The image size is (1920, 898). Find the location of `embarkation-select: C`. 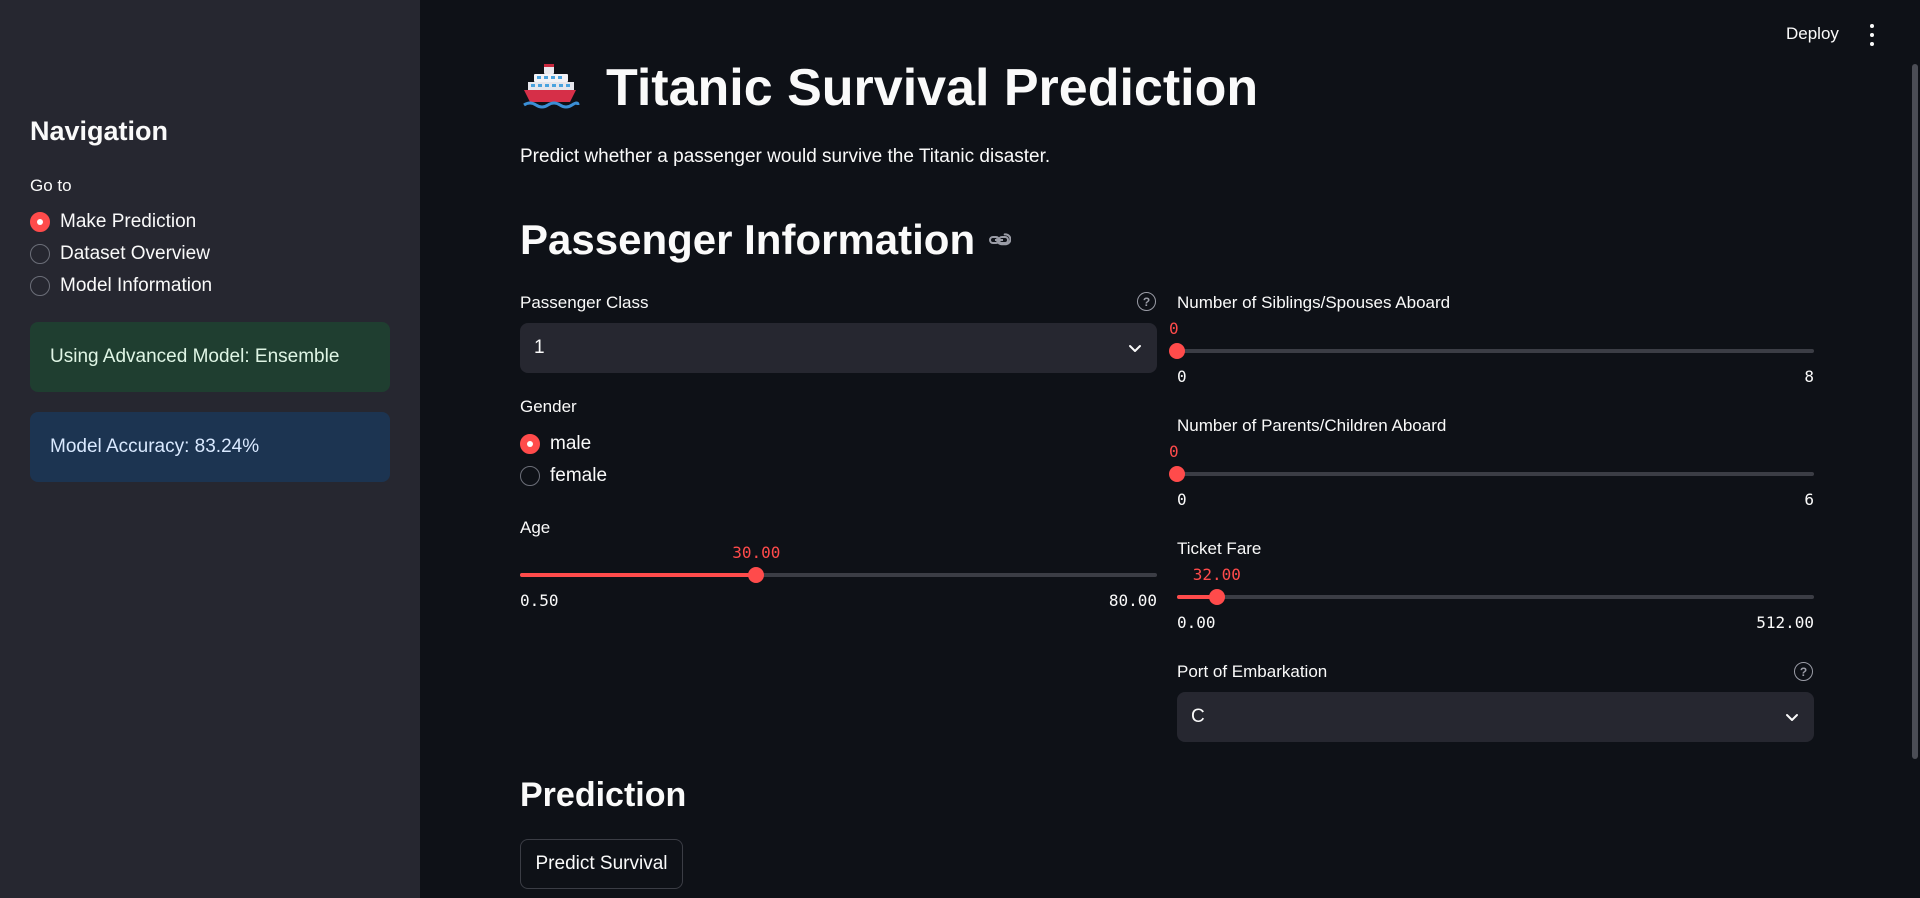

embarkation-select: C is located at coordinates (1495, 717).